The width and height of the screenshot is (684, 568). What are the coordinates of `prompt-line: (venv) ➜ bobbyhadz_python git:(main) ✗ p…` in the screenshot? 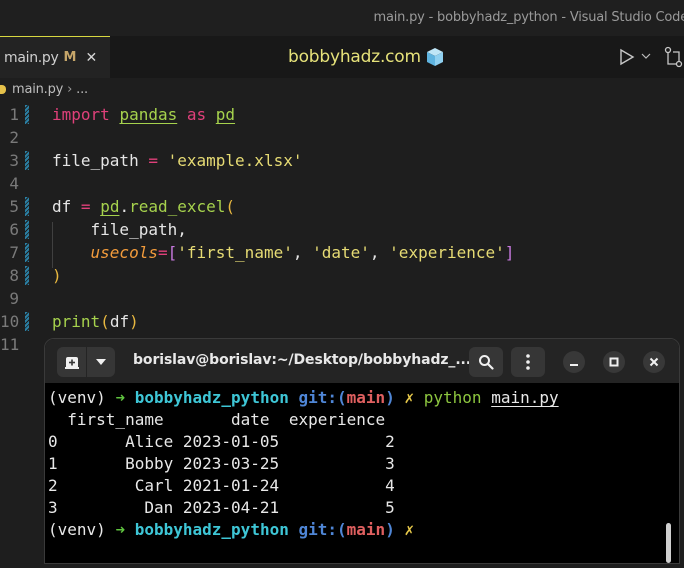 It's located at (358, 398).